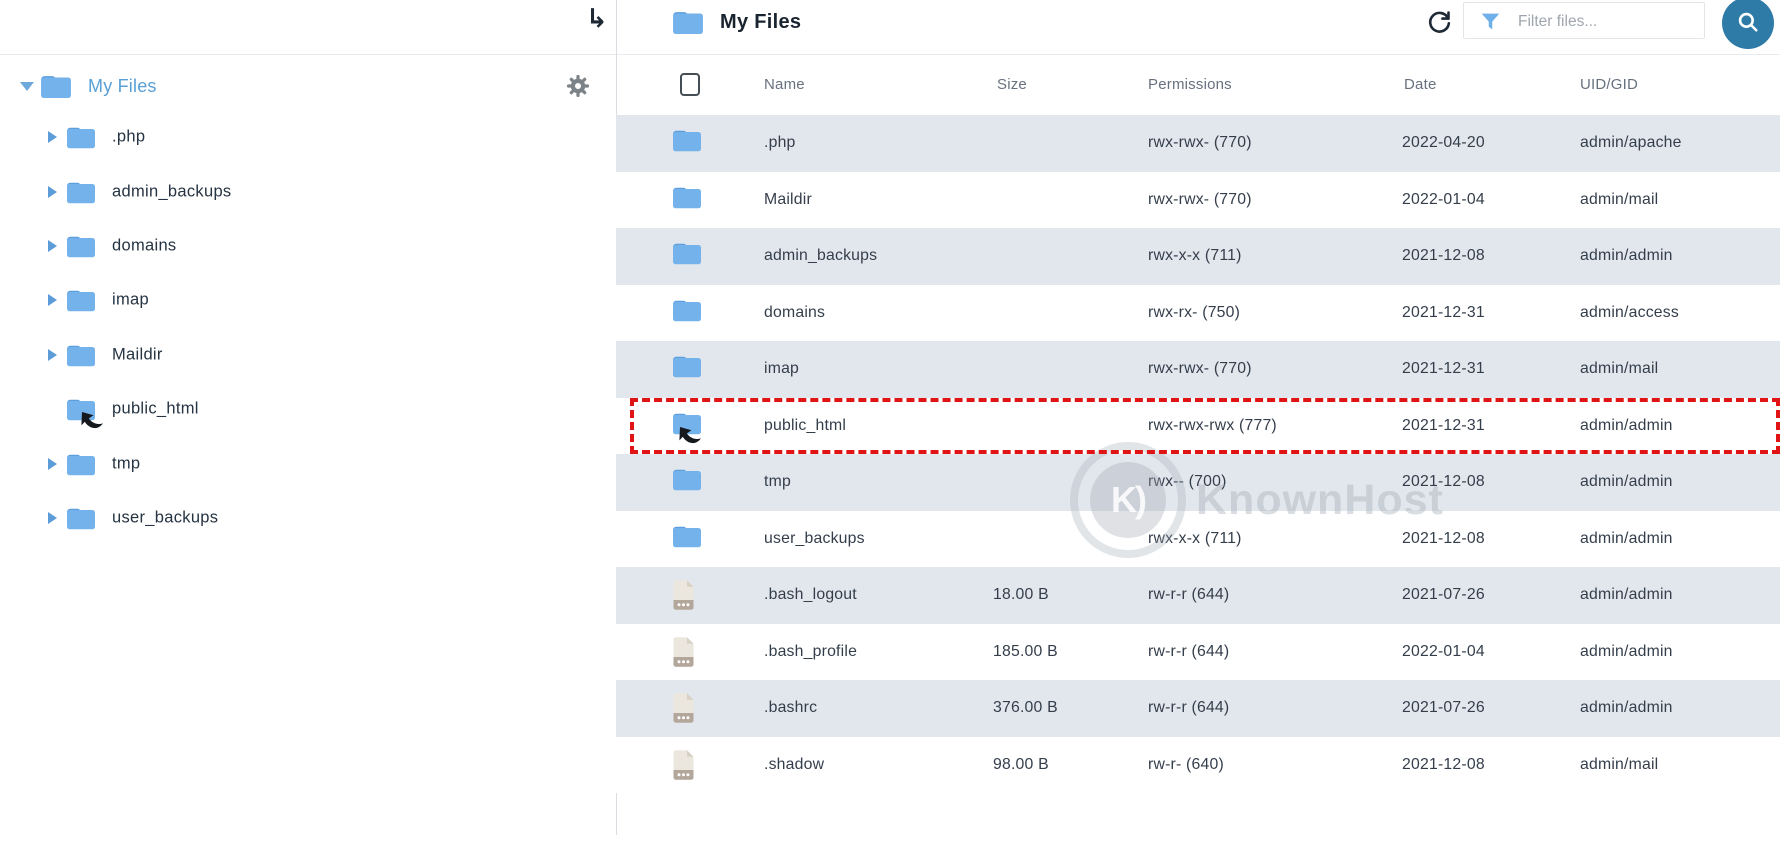 The width and height of the screenshot is (1780, 859). I want to click on cell-date: 2022-04-20, so click(1443, 143).